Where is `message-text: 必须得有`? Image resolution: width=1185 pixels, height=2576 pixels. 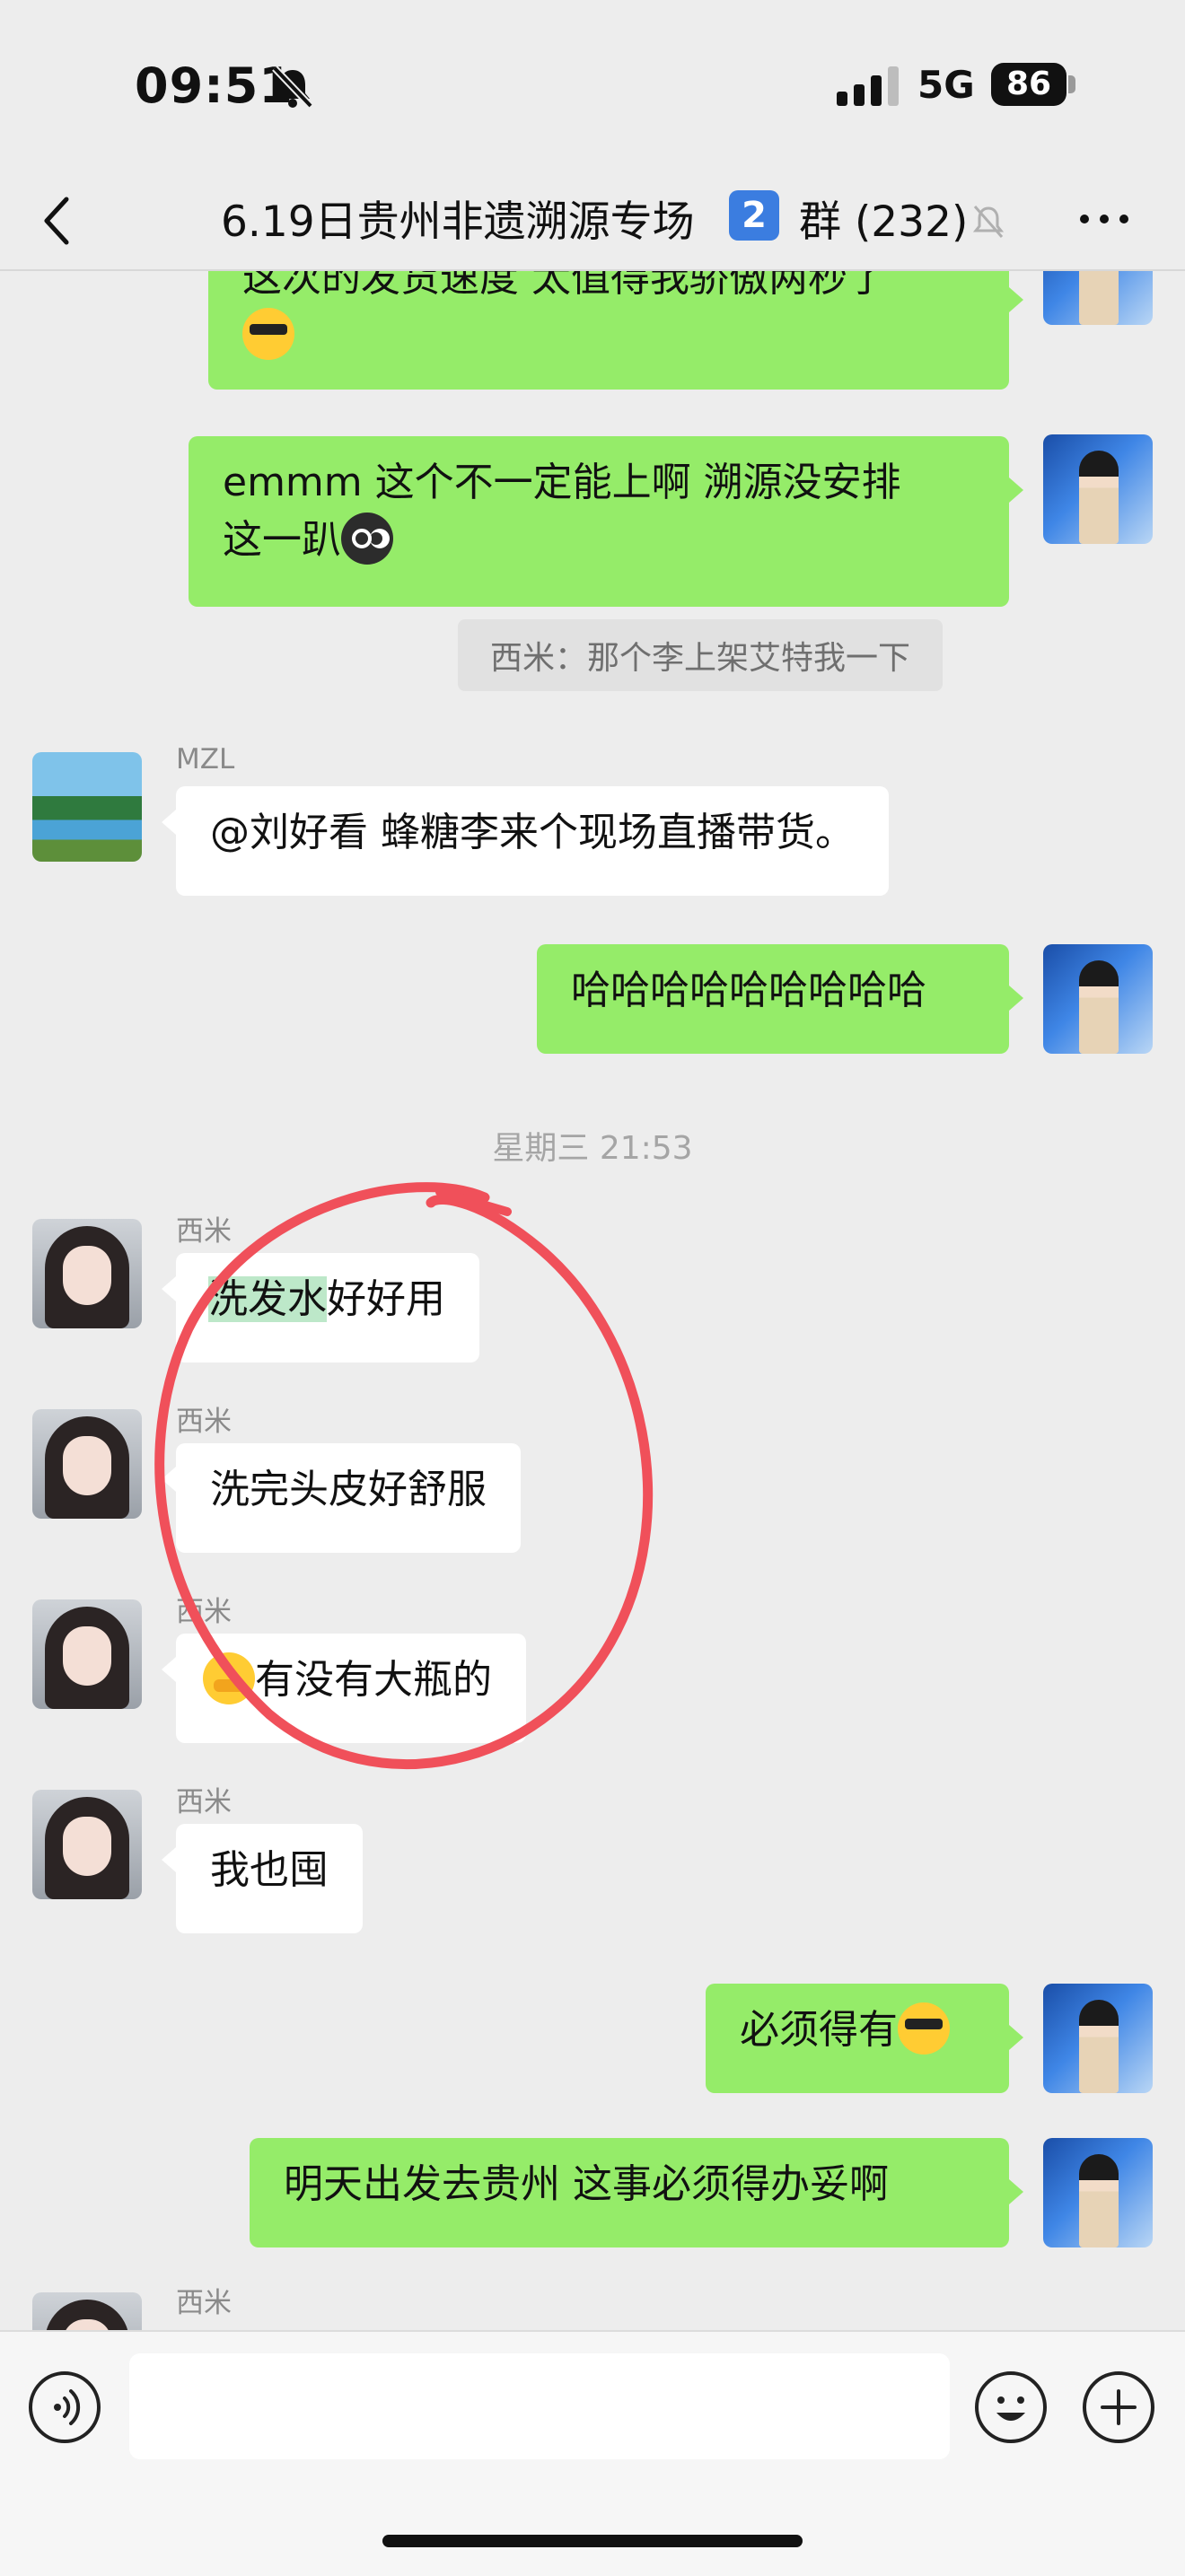
message-text: 必须得有 is located at coordinates (819, 2030).